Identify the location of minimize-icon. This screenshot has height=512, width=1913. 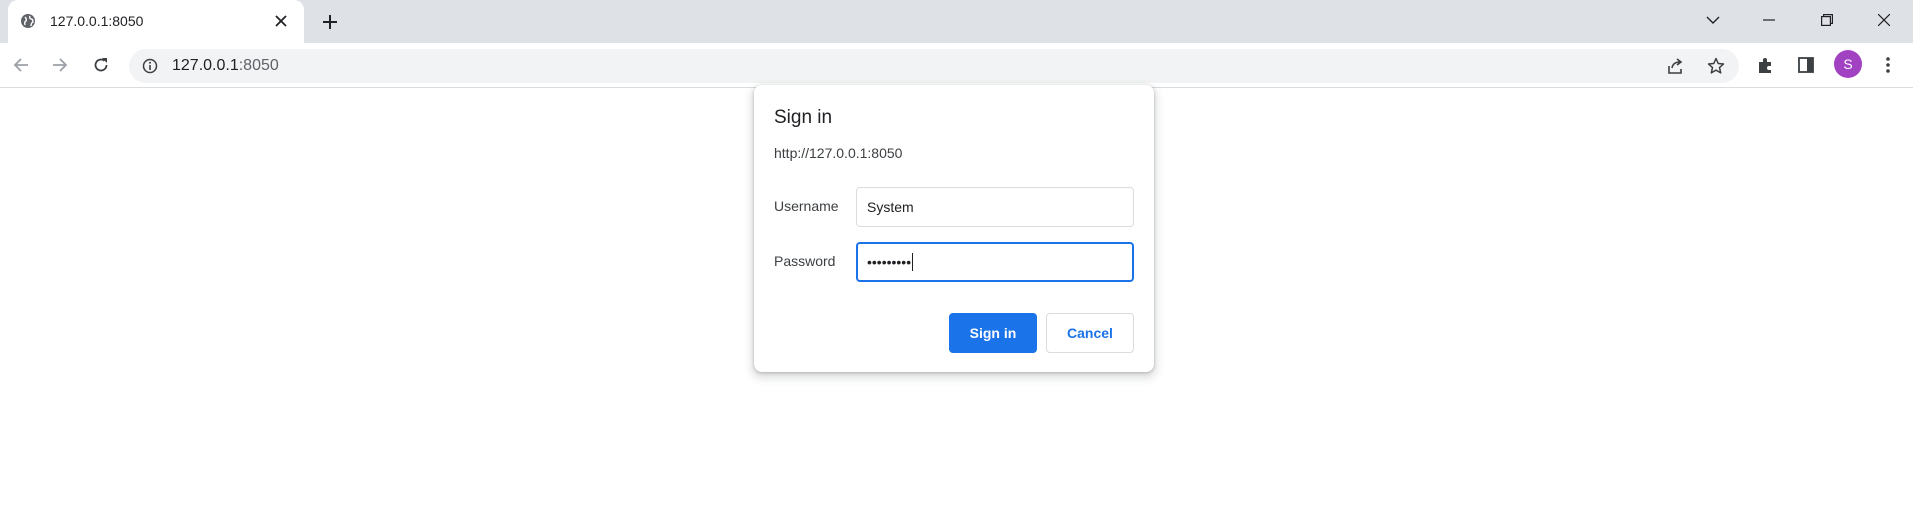
(1769, 20).